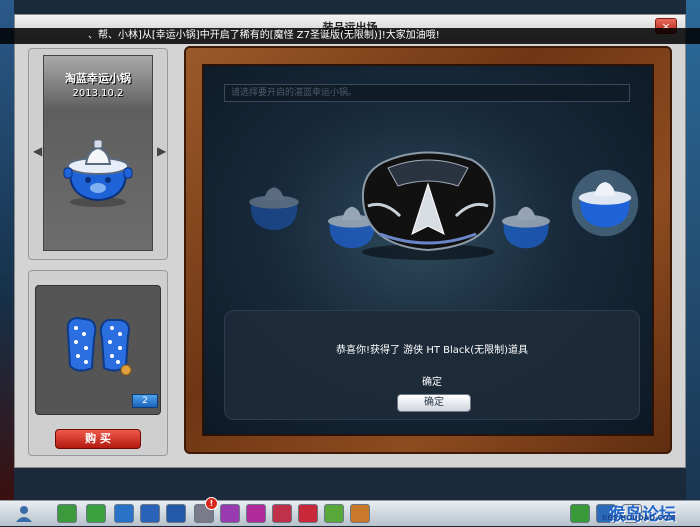  I want to click on game-background-left, so click(7, 250).